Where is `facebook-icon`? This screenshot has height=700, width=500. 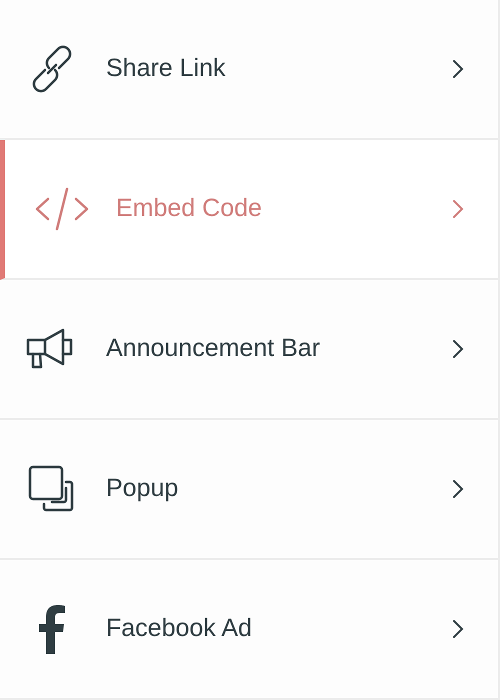
facebook-icon is located at coordinates (52, 629).